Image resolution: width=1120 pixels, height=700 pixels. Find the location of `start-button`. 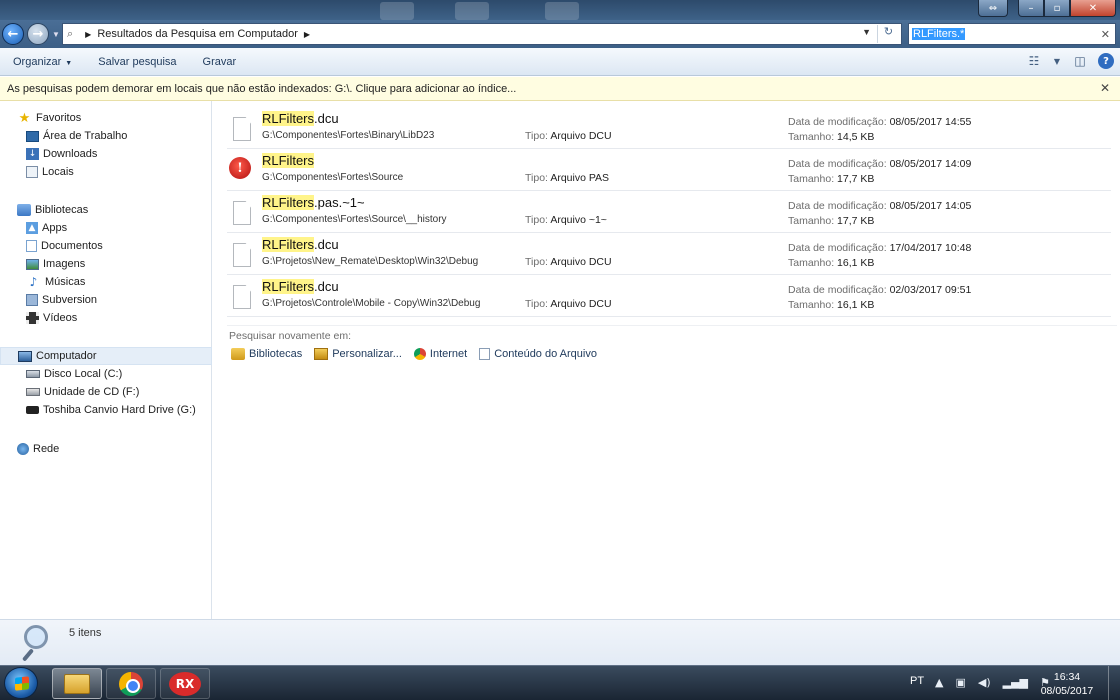

start-button is located at coordinates (21, 683).